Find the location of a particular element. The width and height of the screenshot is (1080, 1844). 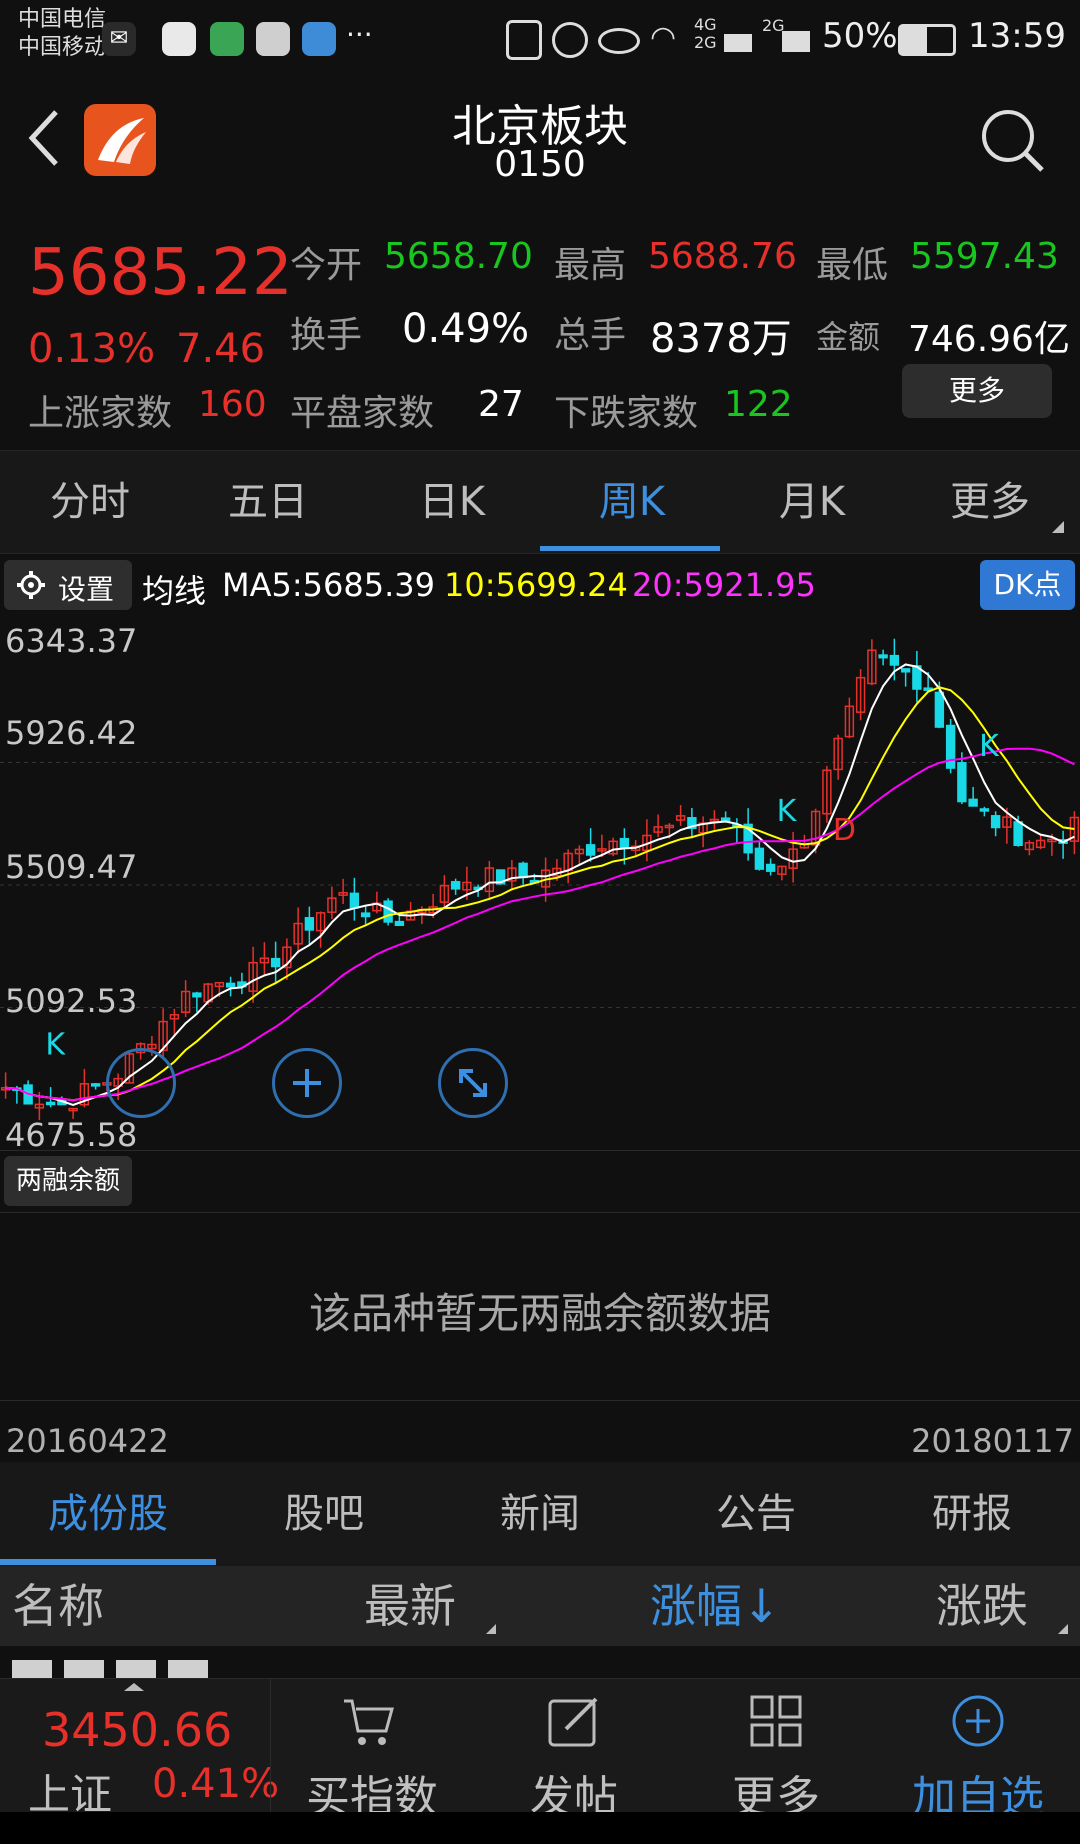

tab-constituents: 成份股 is located at coordinates (108, 1514).